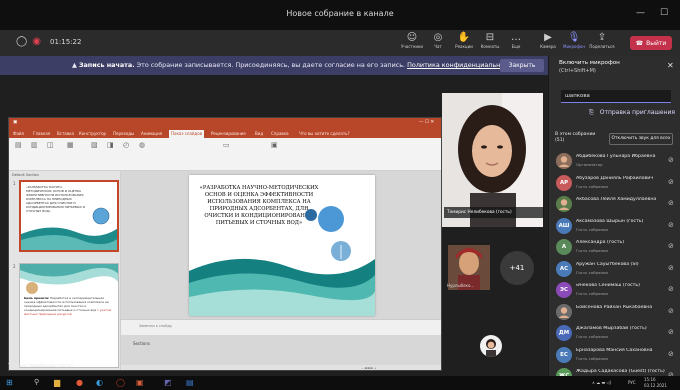 This screenshot has height=390, width=680. What do you see at coordinates (620, 371) in the screenshot?
I see `participant-name: Жадыра Садакасова (Guest) (гость)` at bounding box center [620, 371].